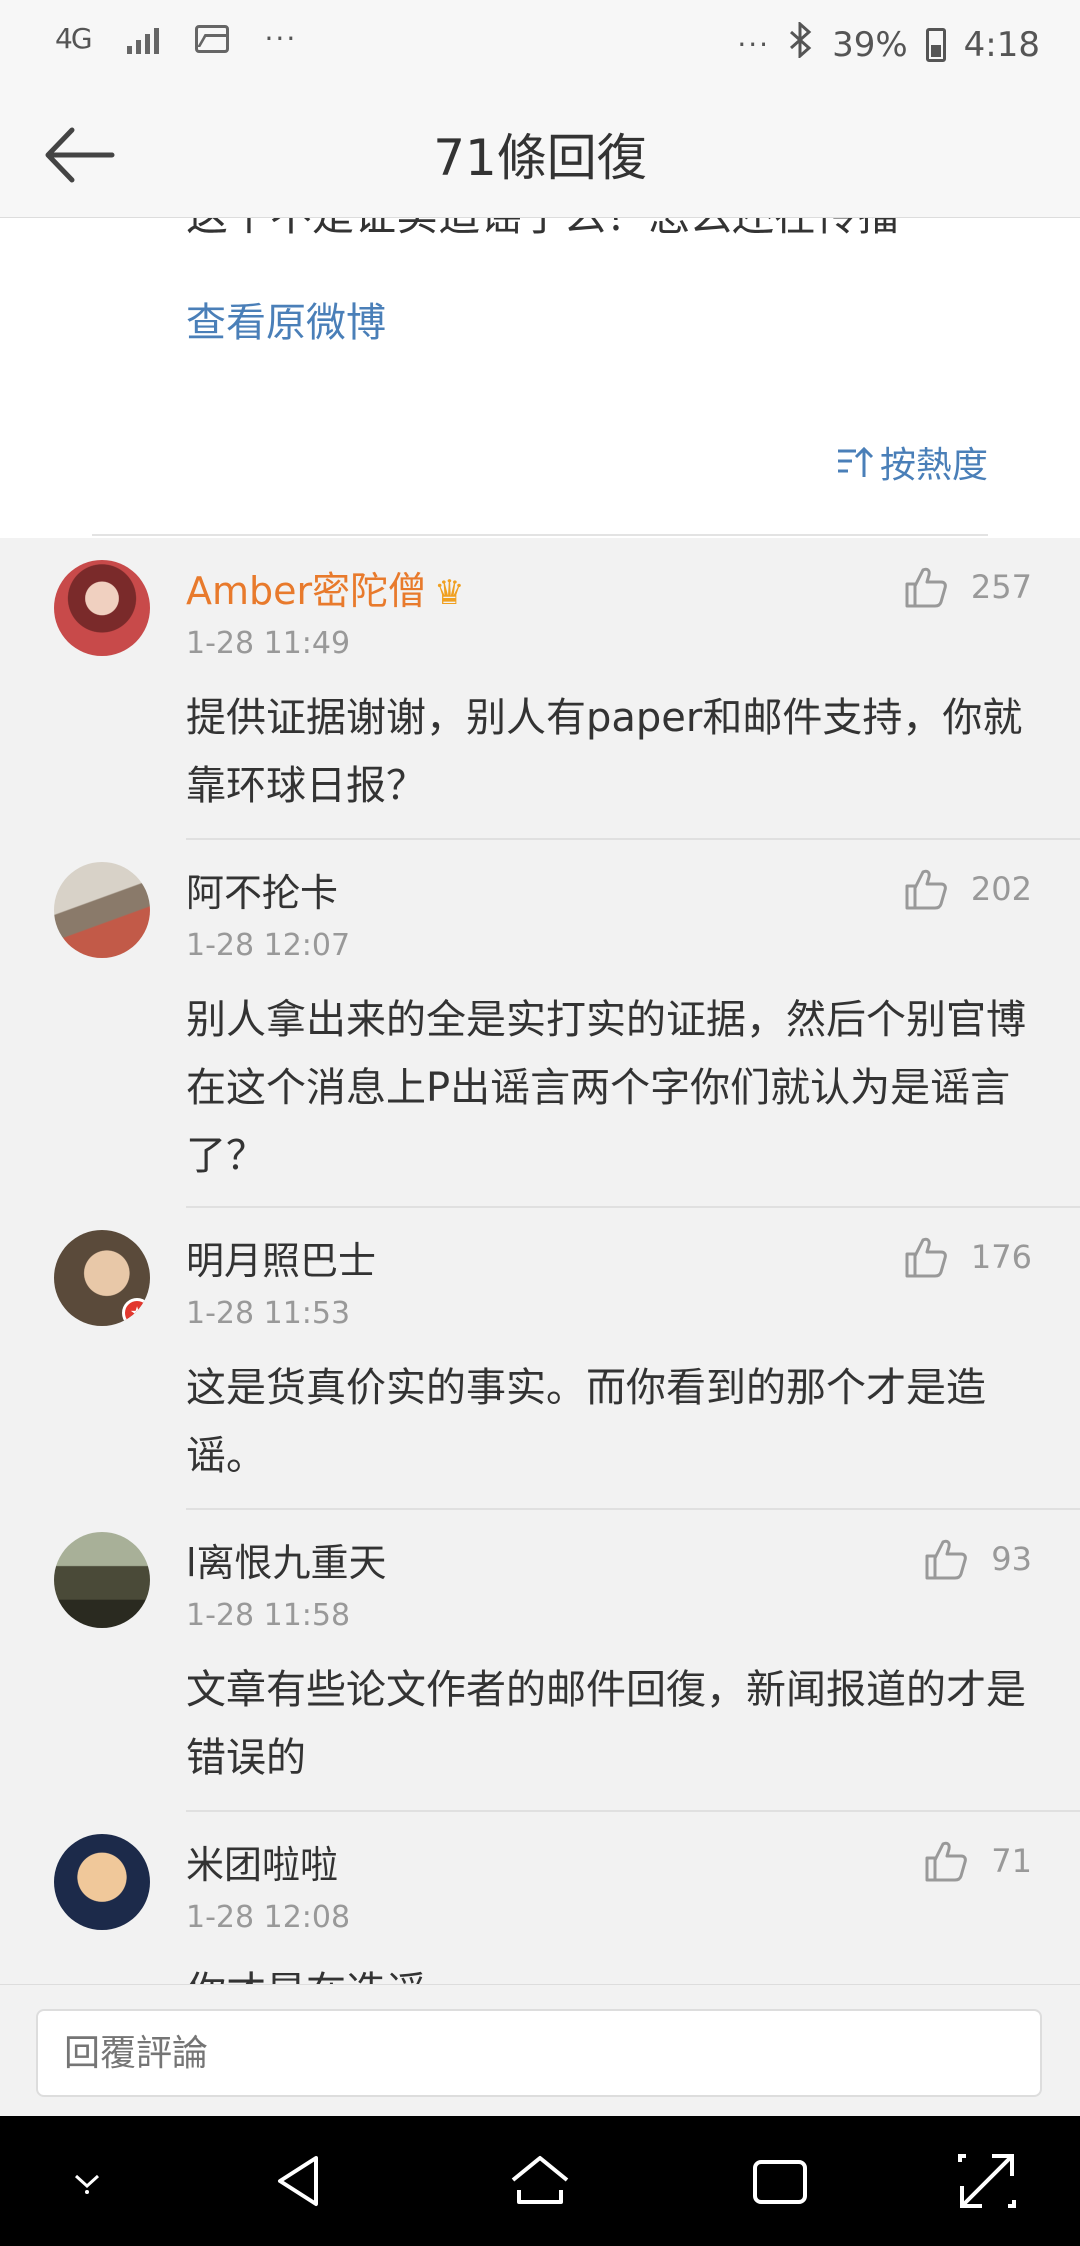 The image size is (1080, 2246). I want to click on status-bar: 4G ··· ··· 39% 4:18, so click(540, 45).